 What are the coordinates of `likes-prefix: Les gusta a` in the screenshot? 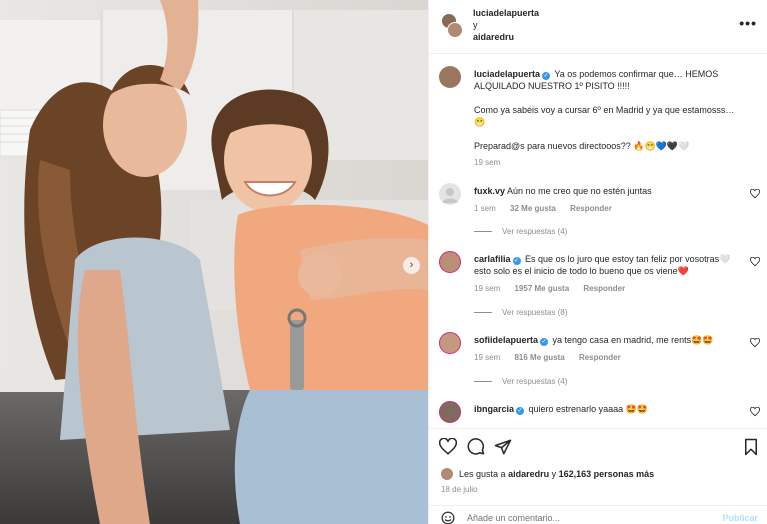 It's located at (482, 474).